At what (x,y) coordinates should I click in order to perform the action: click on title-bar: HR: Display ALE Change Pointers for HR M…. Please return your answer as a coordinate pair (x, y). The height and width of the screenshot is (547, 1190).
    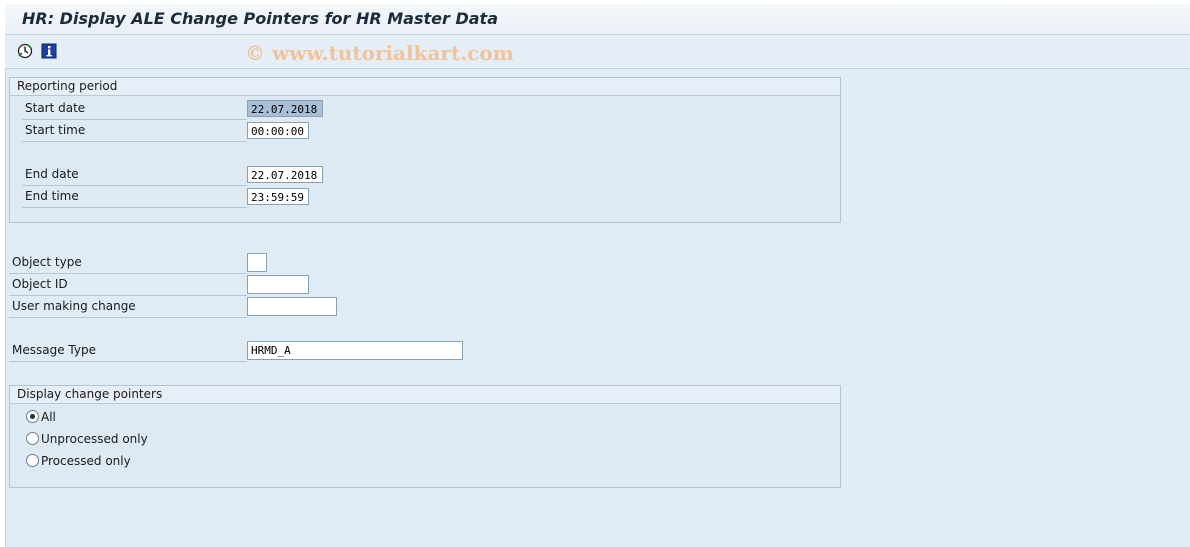
    Looking at the image, I should click on (597, 19).